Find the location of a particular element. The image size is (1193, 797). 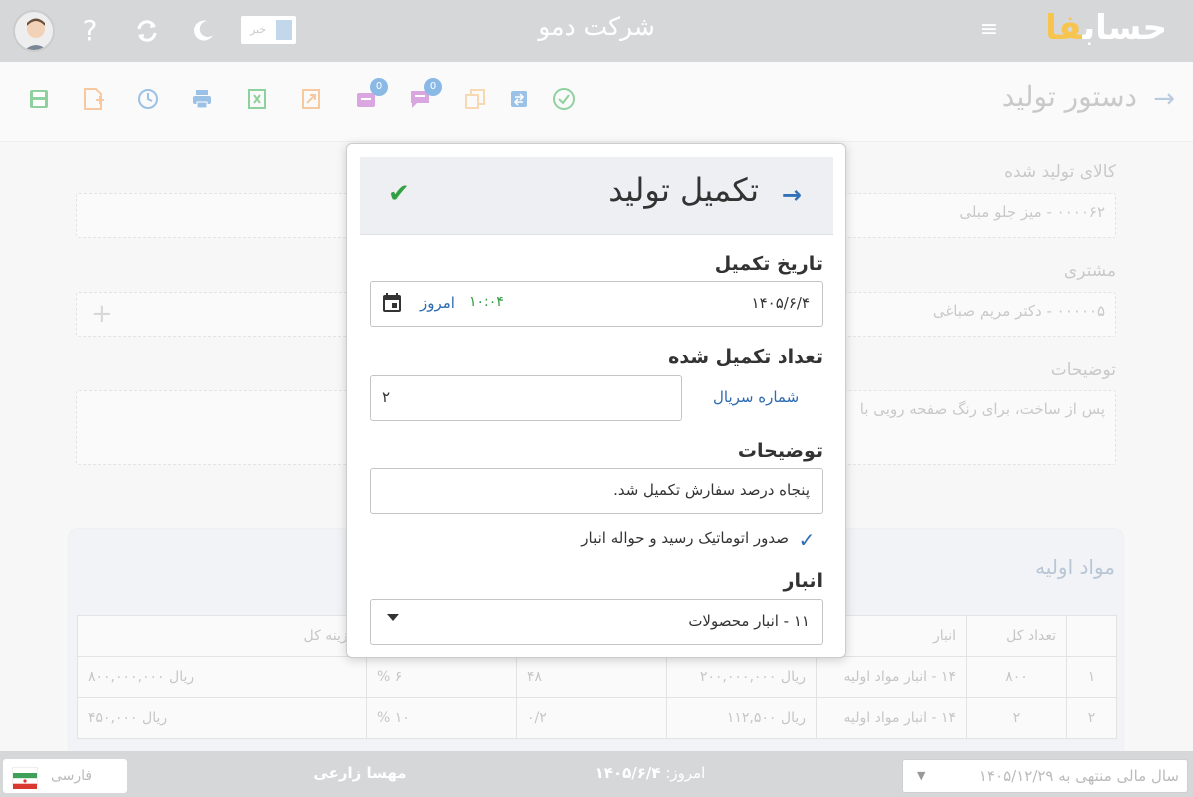

table-cell: ریال ۴۵۰,۰۰۰ is located at coordinates (222, 718).